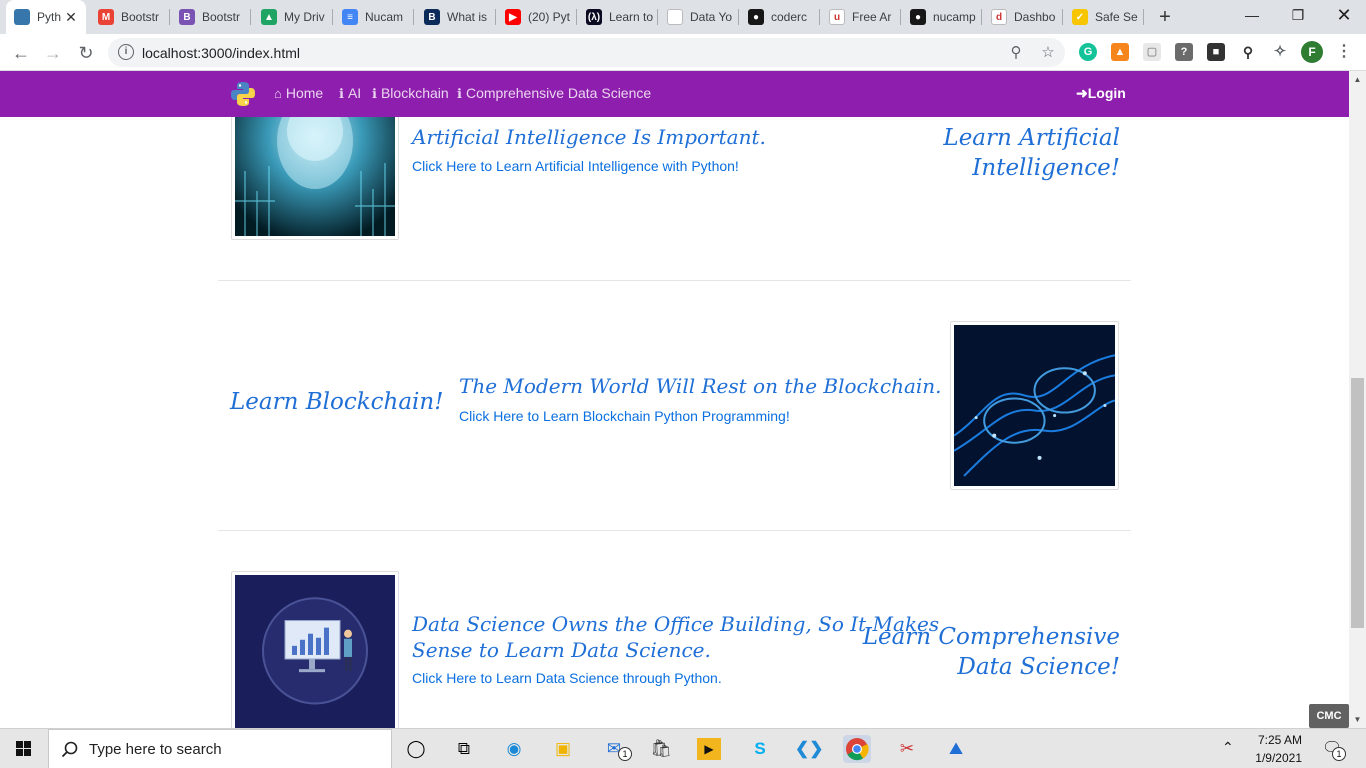 The image size is (1366, 768). Describe the element at coordinates (514, 749) in the screenshot. I see `edge-icon: ◉` at that location.